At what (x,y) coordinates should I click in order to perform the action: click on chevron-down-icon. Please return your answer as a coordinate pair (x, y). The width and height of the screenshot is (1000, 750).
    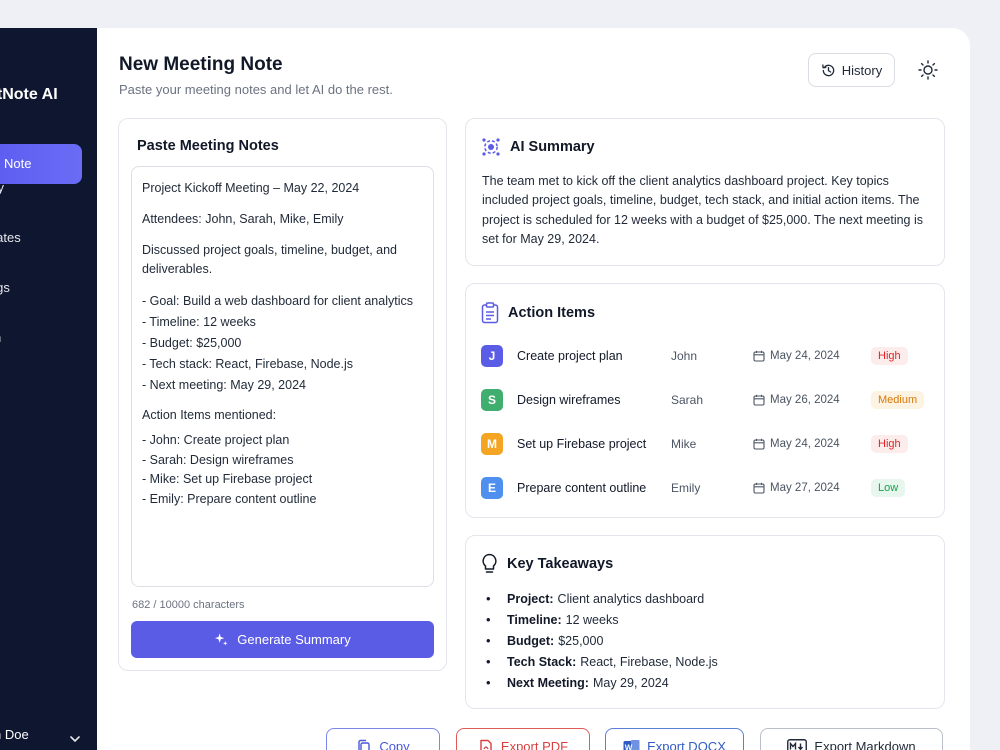
    Looking at the image, I should click on (75, 739).